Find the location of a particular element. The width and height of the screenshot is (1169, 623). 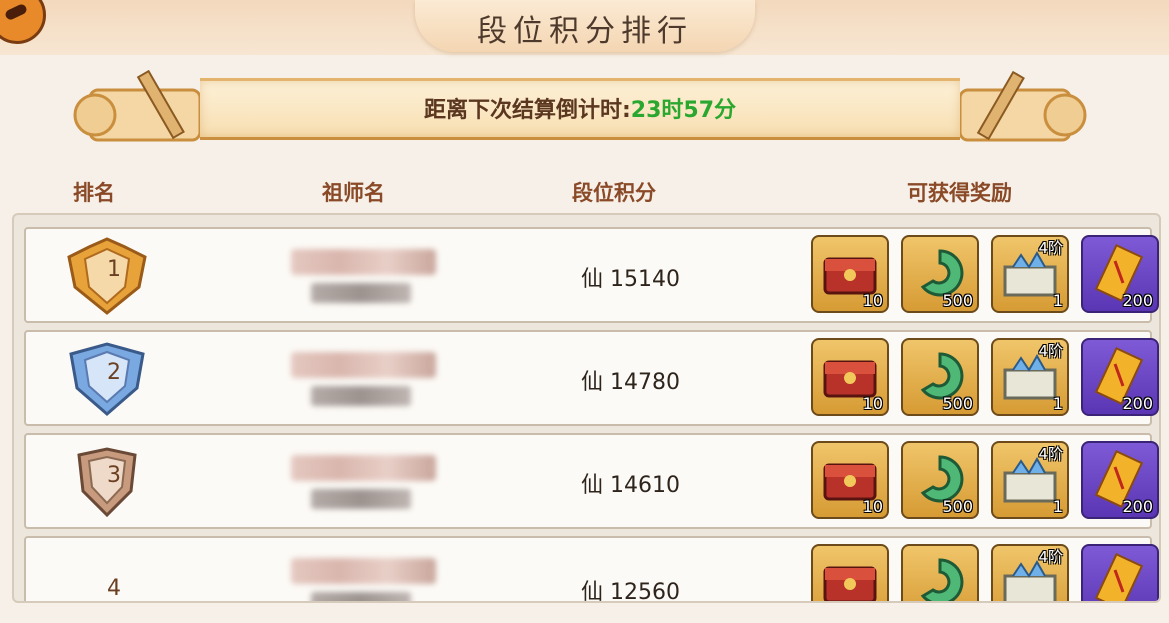

countdown-label: 距离下次结算倒计时: is located at coordinates (527, 110).